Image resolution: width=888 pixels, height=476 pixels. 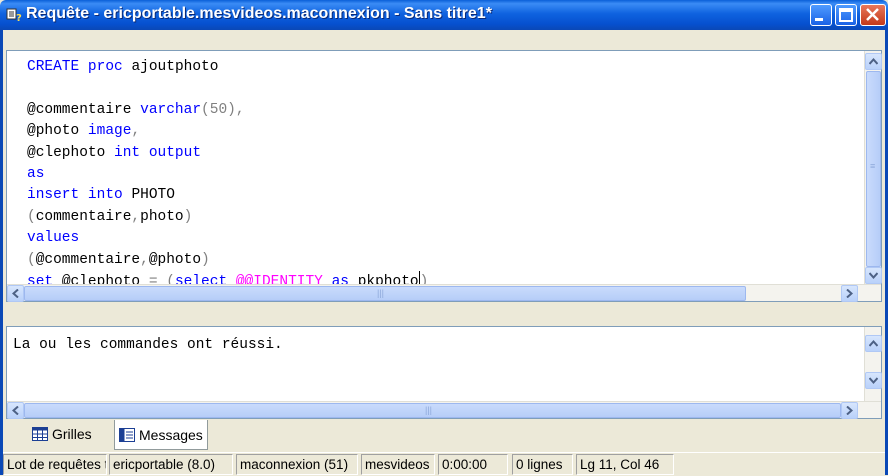 I want to click on editor-horizontal-scrollbar: |||, so click(x=444, y=293).